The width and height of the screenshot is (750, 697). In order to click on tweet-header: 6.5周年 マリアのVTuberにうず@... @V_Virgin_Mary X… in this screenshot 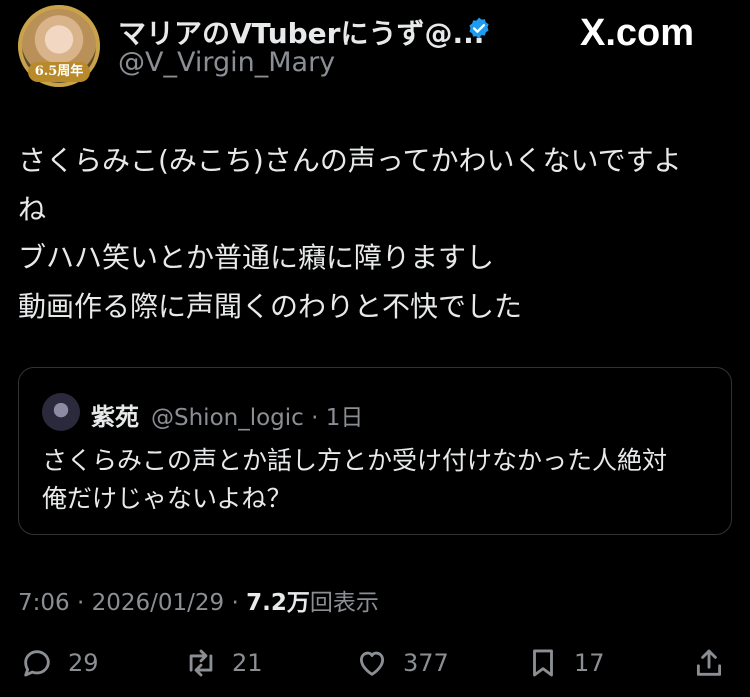, I will do `click(375, 50)`.